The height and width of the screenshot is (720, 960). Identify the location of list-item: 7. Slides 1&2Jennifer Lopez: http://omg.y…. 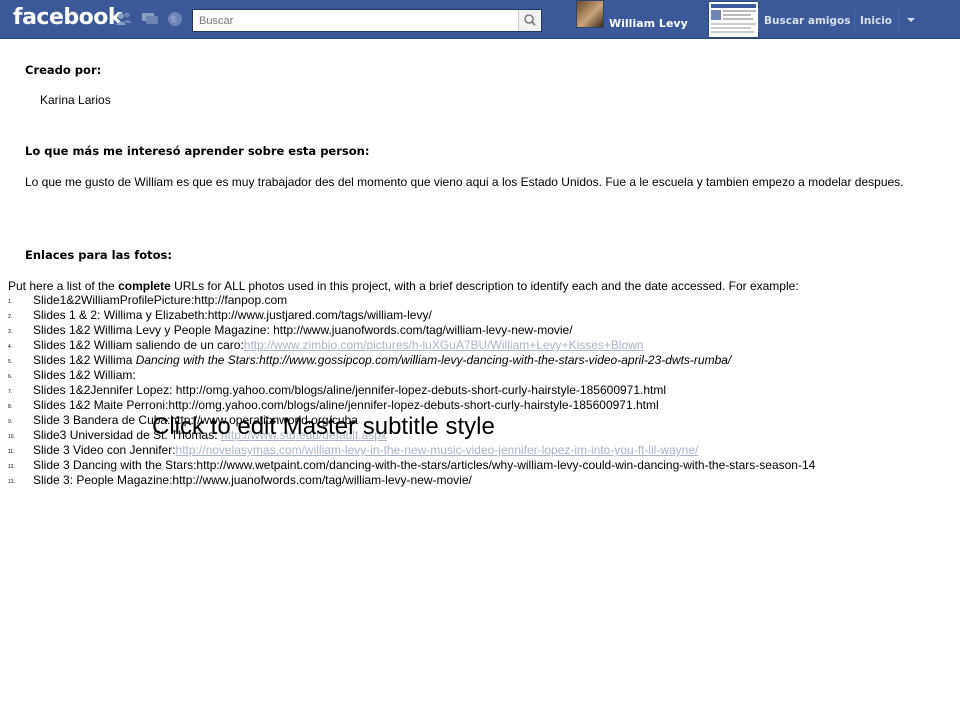
(453, 390).